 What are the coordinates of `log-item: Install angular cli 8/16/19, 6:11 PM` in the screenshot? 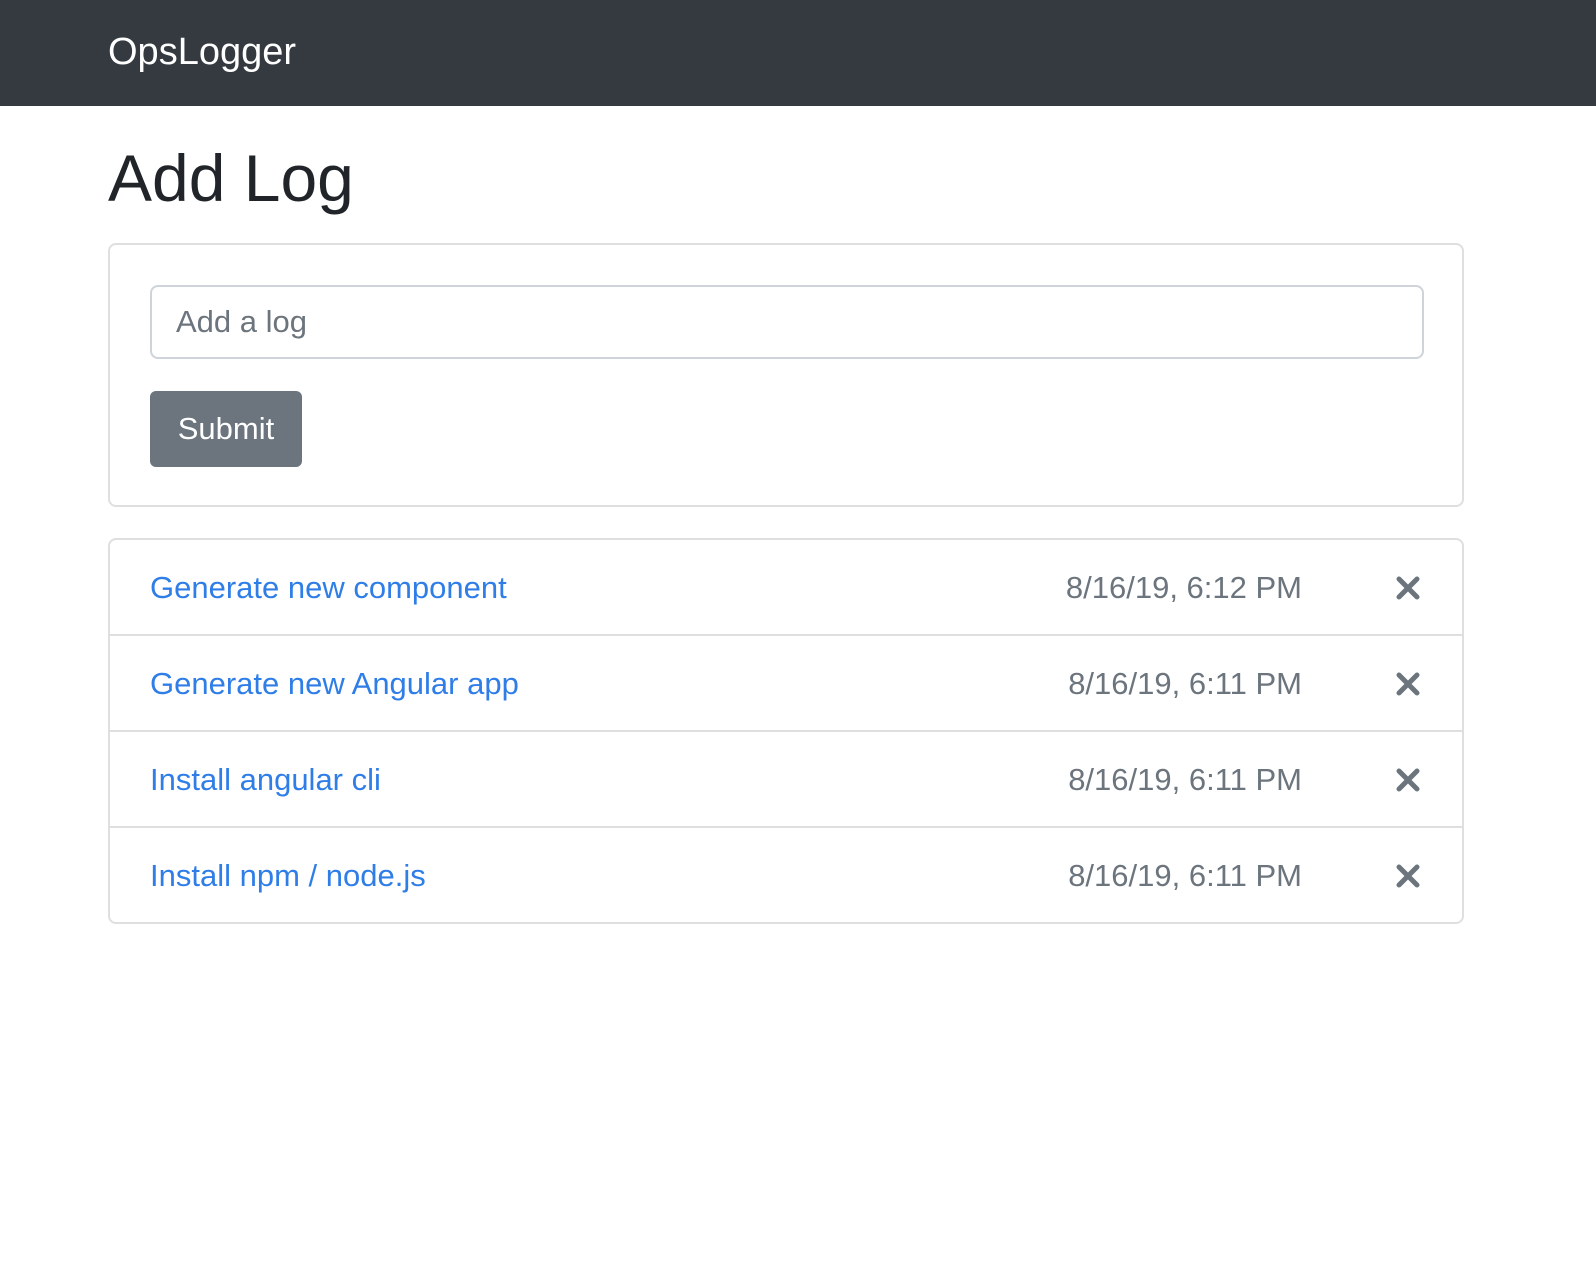 It's located at (786, 780).